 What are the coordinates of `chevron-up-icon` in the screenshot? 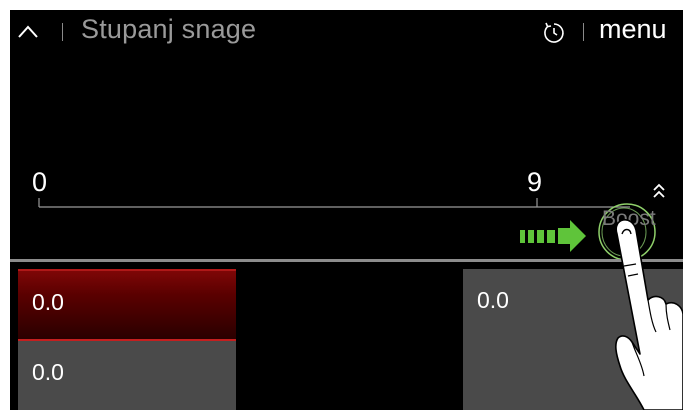 It's located at (28, 32).